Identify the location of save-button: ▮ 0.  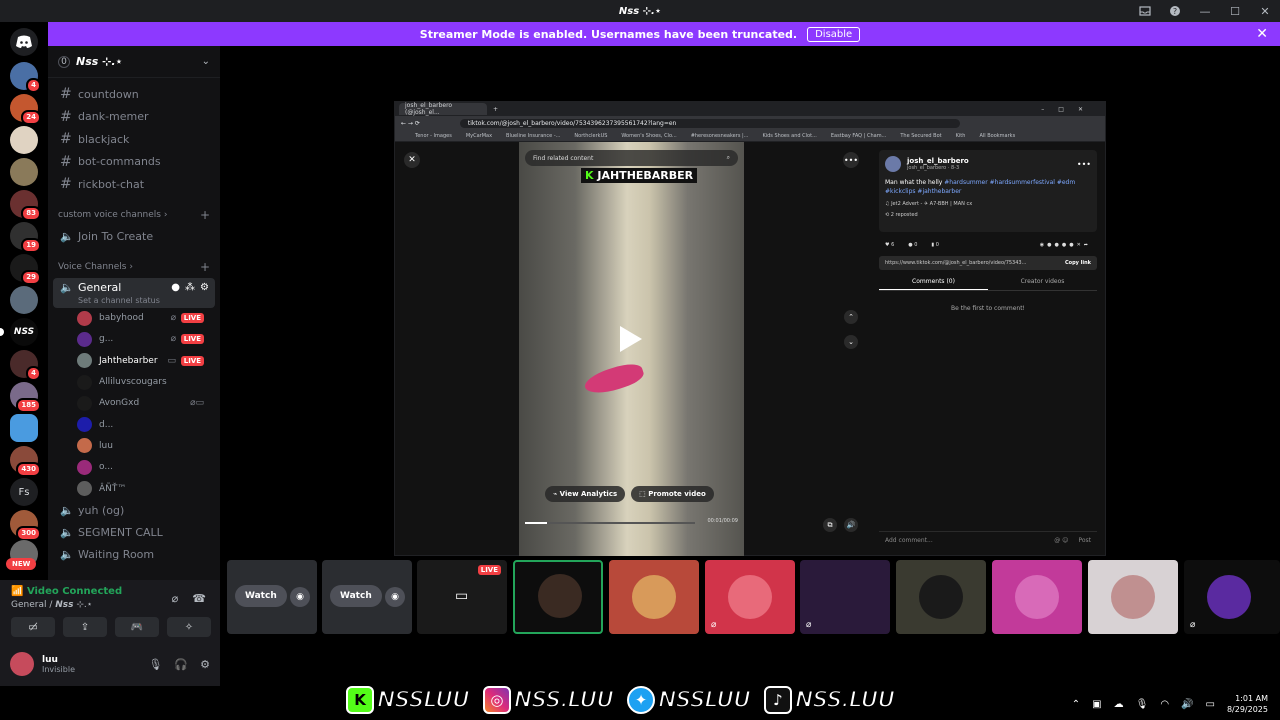
(935, 245).